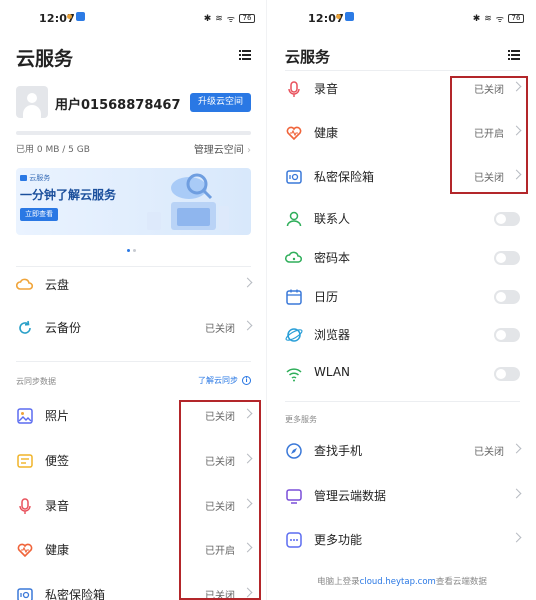 The image size is (536, 600). I want to click on username: 用户01568878467, so click(118, 105).